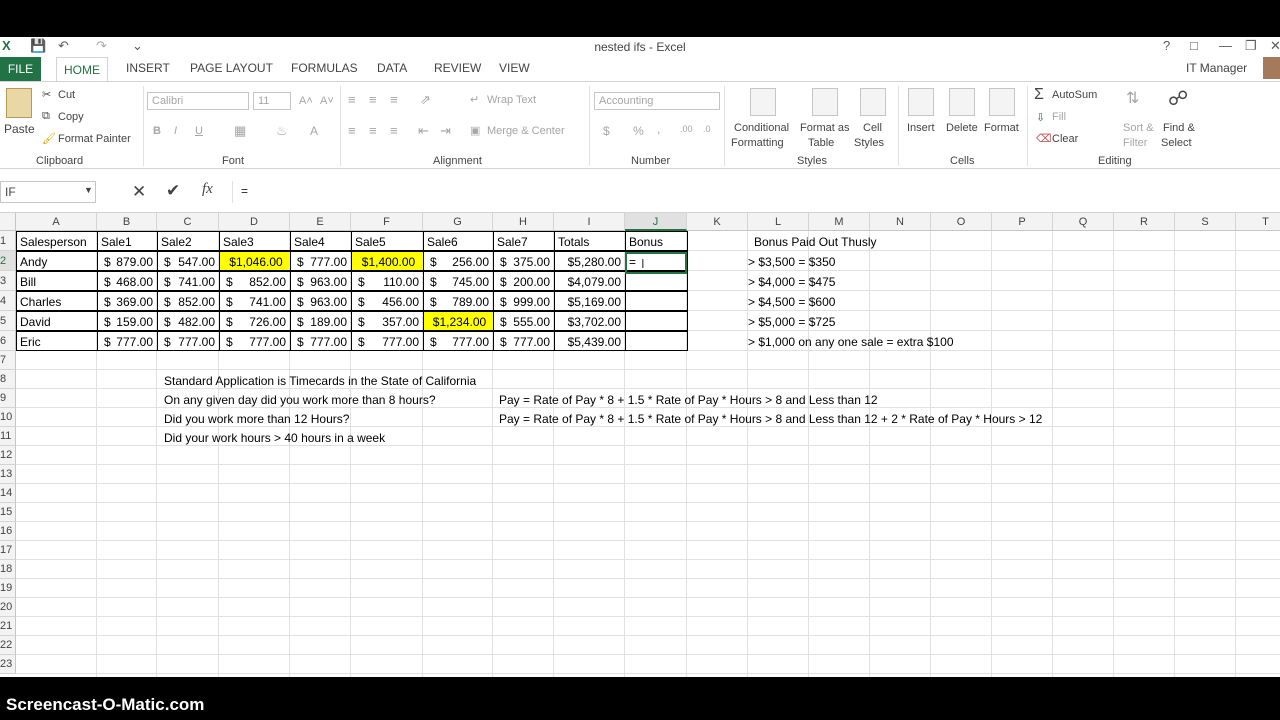  What do you see at coordinates (240, 131) in the screenshot?
I see `borders-icon: ▦` at bounding box center [240, 131].